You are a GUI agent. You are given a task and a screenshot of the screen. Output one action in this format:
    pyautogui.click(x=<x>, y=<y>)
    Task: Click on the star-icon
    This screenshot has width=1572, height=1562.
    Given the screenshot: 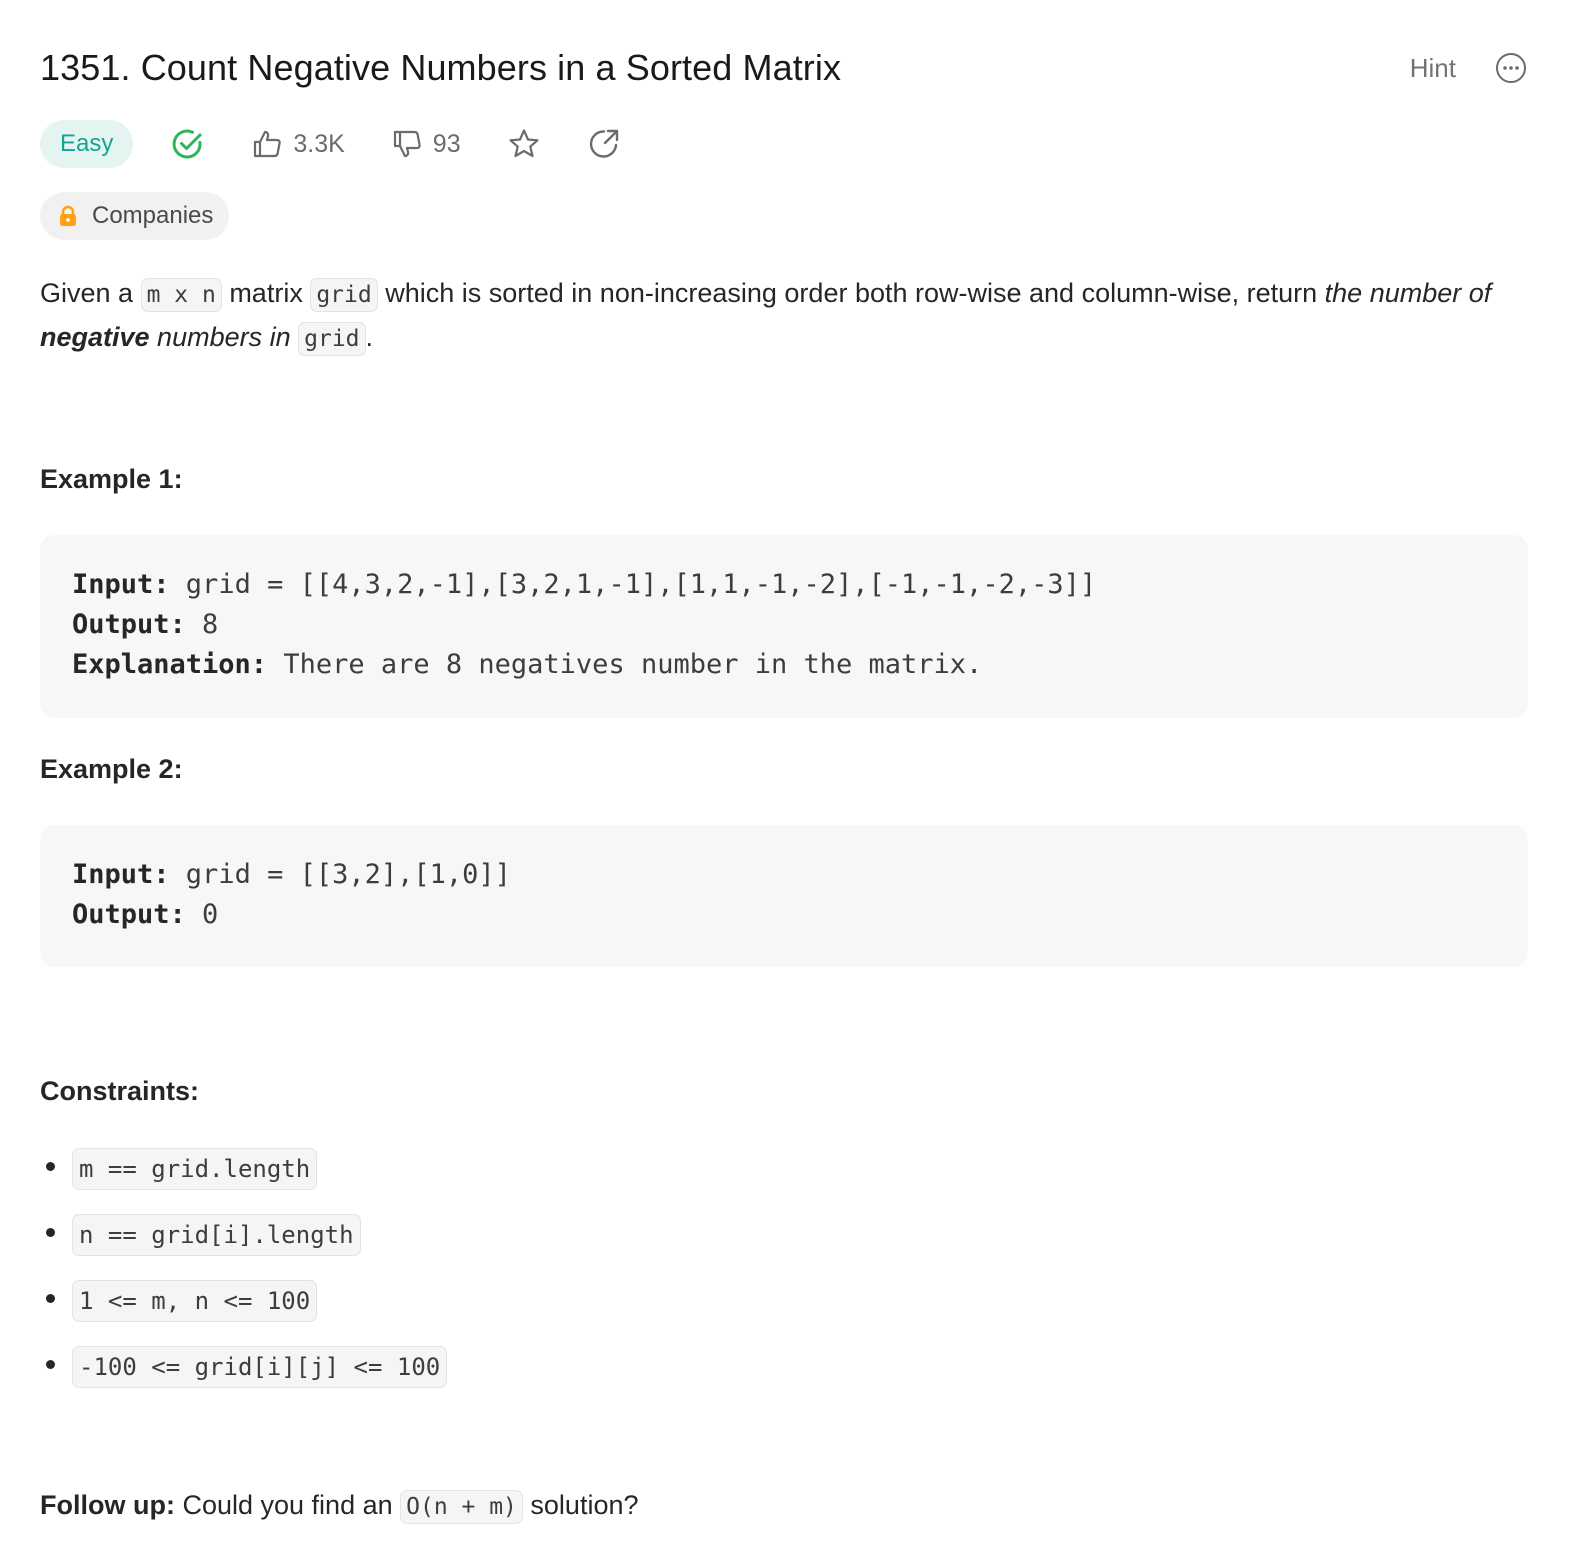 What is the action you would take?
    pyautogui.click(x=524, y=143)
    